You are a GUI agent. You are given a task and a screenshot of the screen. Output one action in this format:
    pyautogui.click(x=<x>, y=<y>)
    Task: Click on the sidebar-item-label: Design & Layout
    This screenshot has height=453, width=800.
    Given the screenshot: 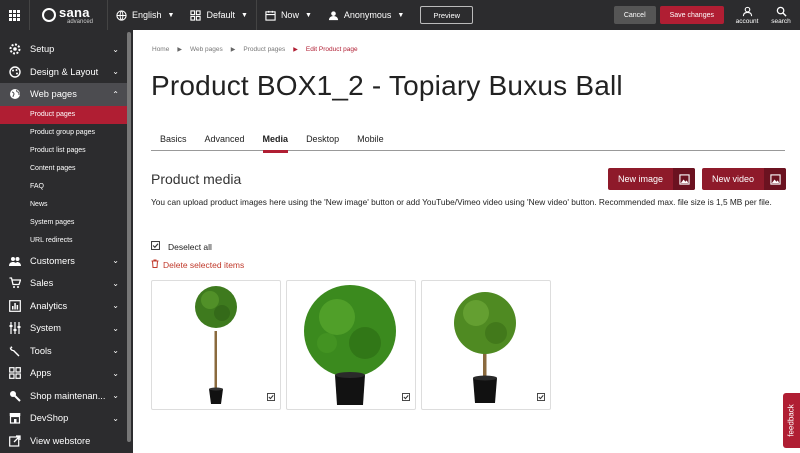 What is the action you would take?
    pyautogui.click(x=64, y=71)
    